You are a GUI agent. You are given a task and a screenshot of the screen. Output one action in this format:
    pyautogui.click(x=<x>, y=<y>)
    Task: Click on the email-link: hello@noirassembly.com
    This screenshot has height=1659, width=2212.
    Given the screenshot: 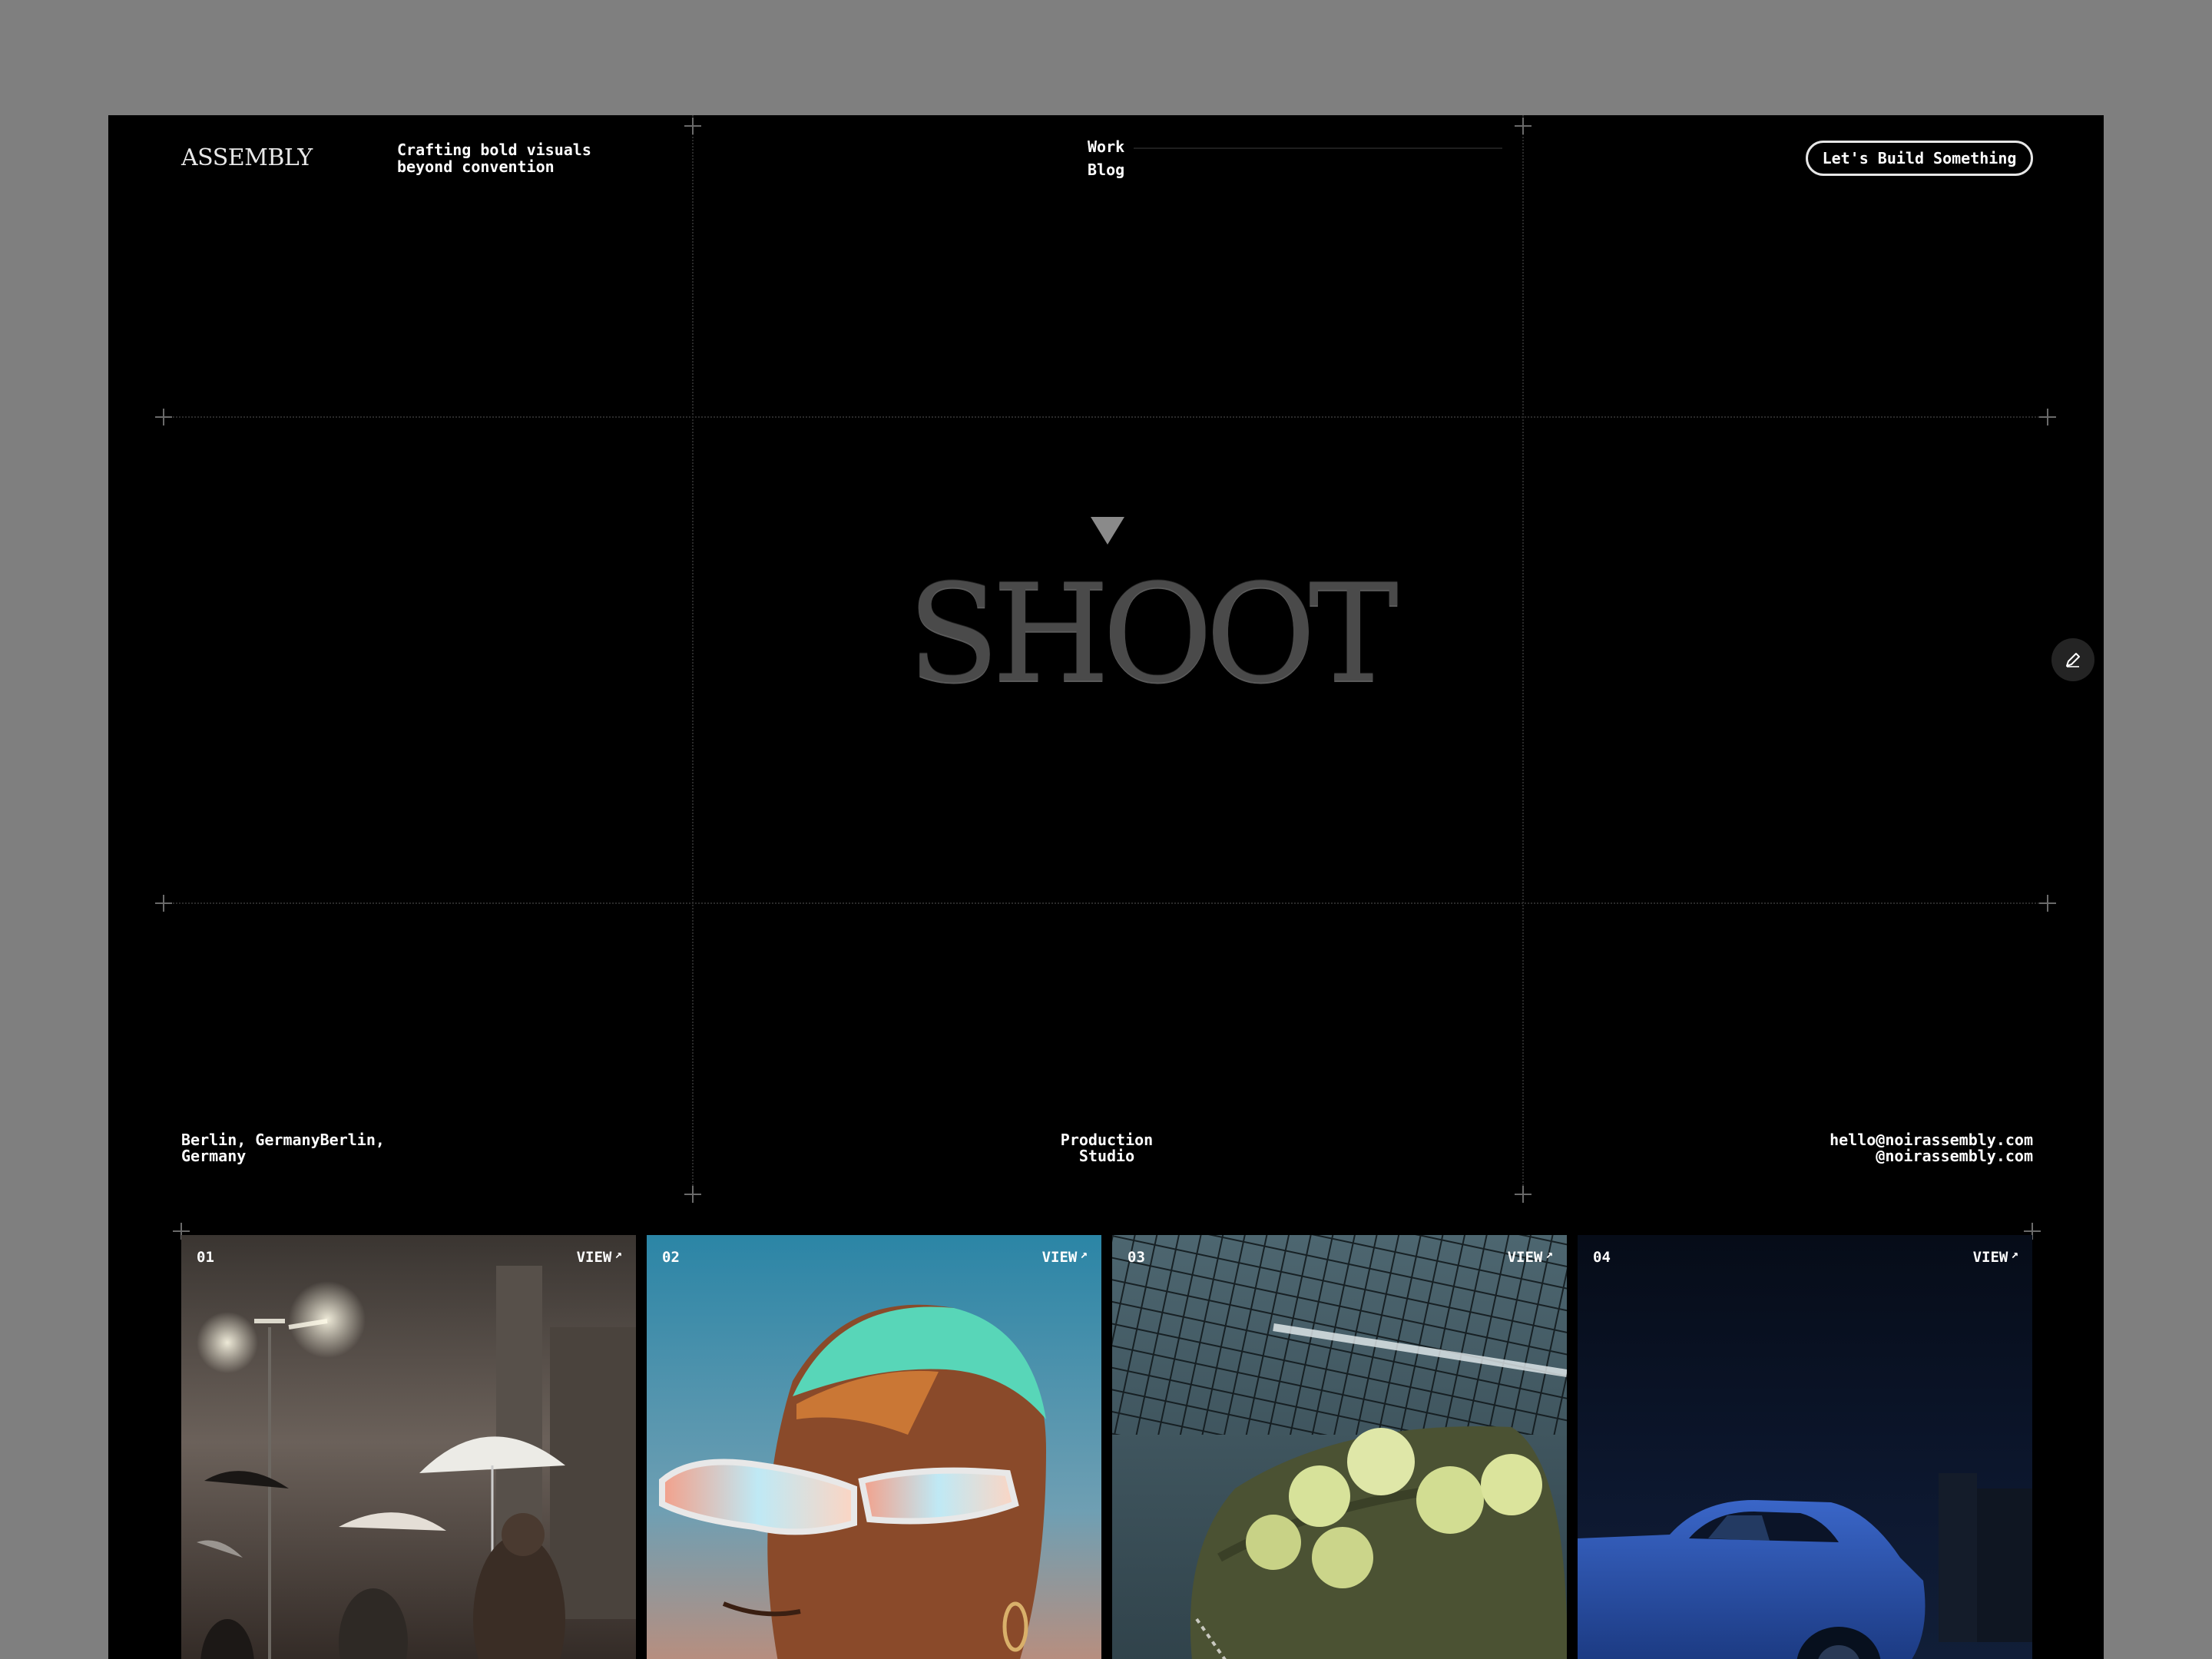 What is the action you would take?
    pyautogui.click(x=1900, y=1140)
    